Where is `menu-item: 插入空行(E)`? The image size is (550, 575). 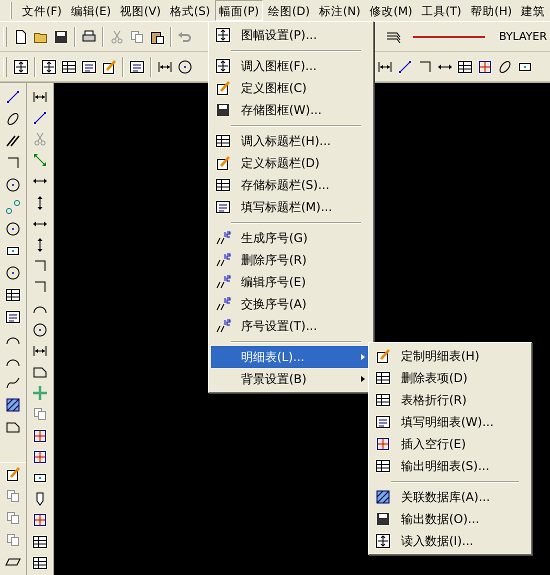
menu-item: 插入空行(E) is located at coordinates (450, 444).